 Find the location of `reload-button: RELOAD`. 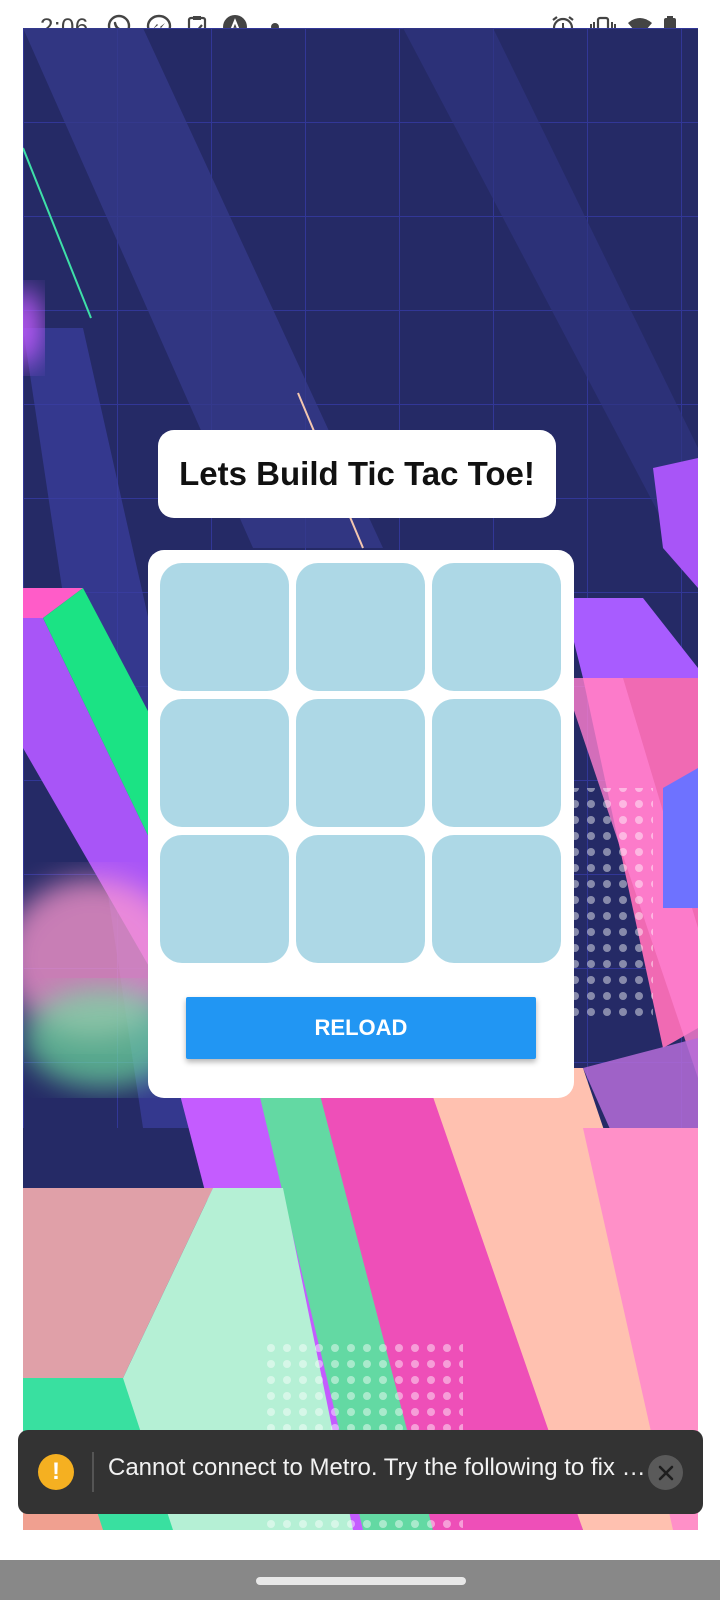

reload-button: RELOAD is located at coordinates (361, 1028).